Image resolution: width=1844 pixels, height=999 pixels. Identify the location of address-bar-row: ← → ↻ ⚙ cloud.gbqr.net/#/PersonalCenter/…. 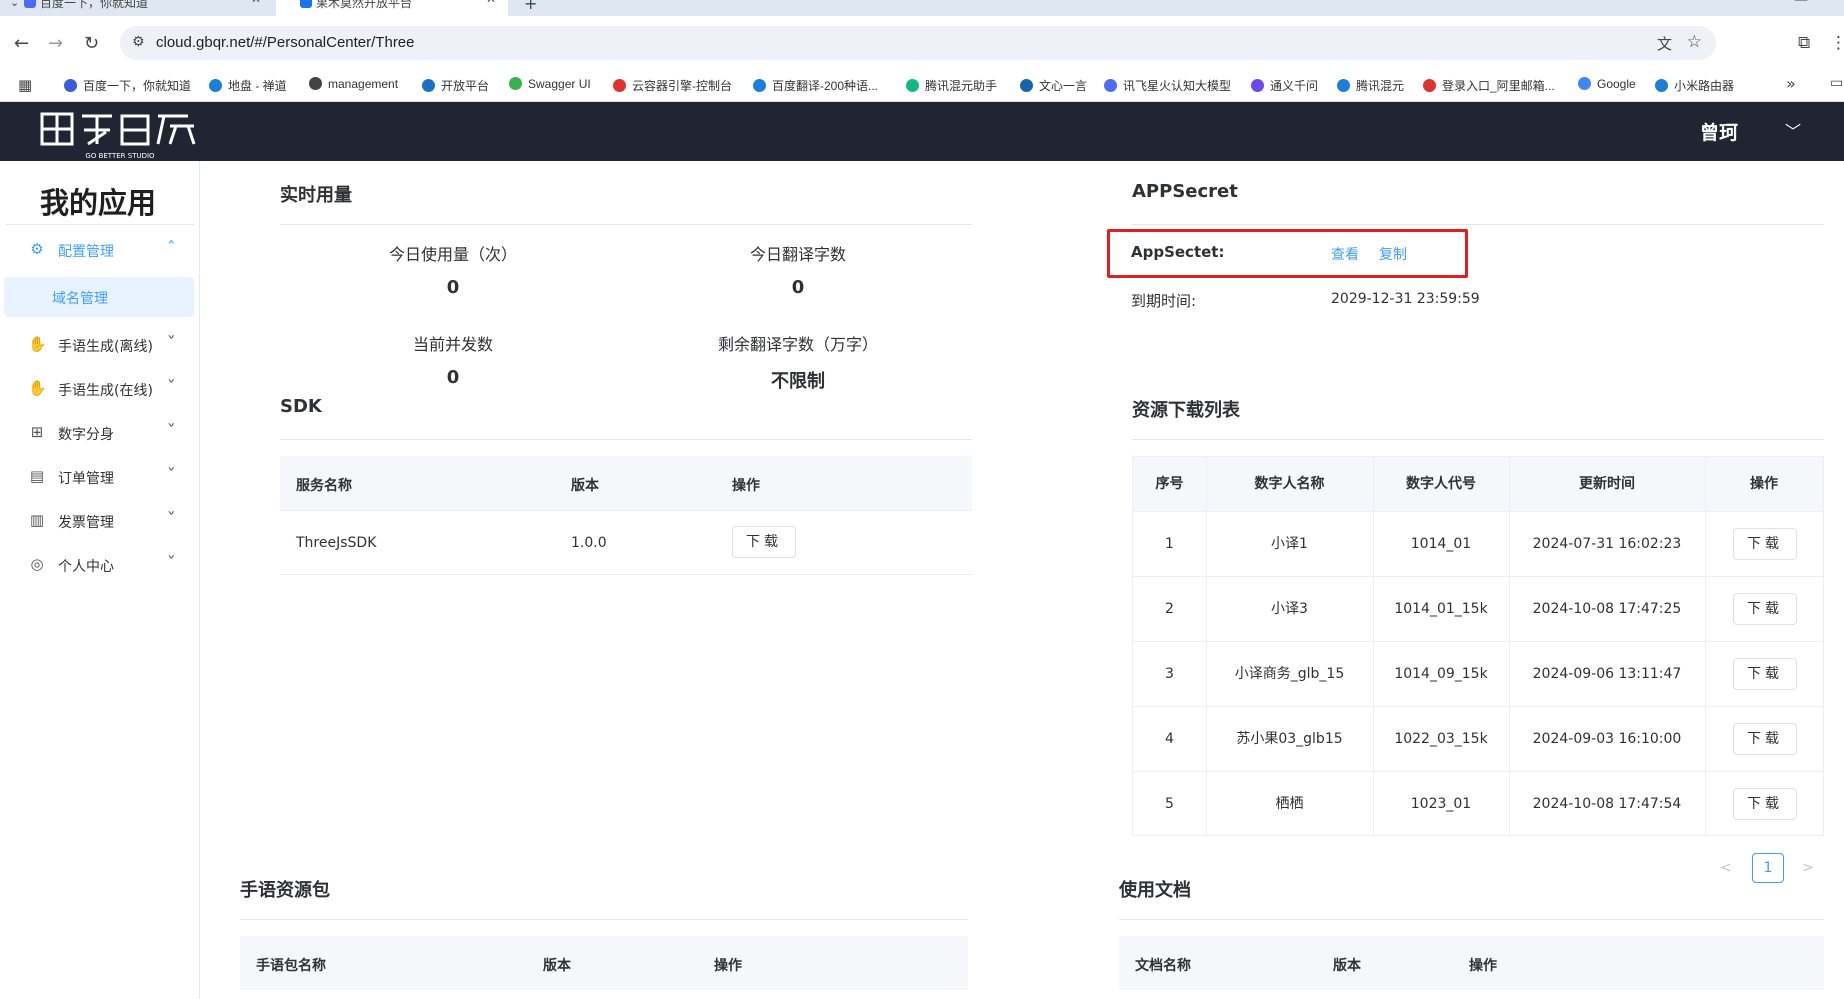
(922, 43).